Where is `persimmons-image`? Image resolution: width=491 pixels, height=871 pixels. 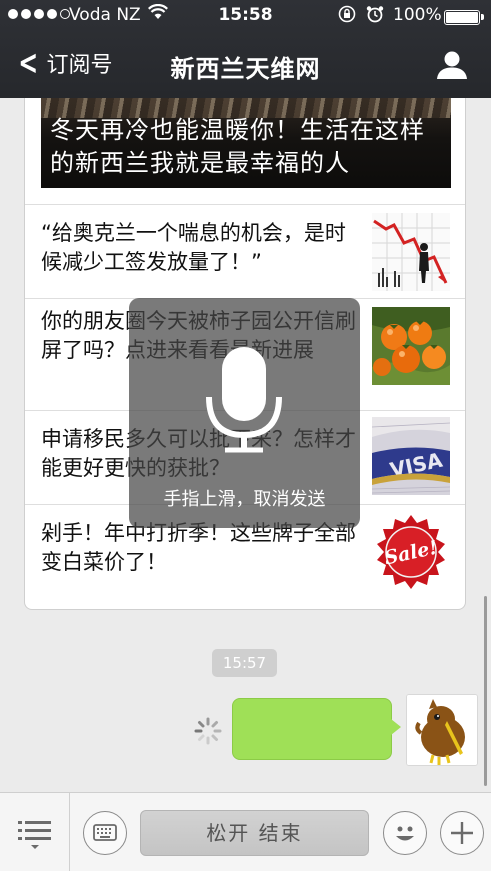 persimmons-image is located at coordinates (411, 346).